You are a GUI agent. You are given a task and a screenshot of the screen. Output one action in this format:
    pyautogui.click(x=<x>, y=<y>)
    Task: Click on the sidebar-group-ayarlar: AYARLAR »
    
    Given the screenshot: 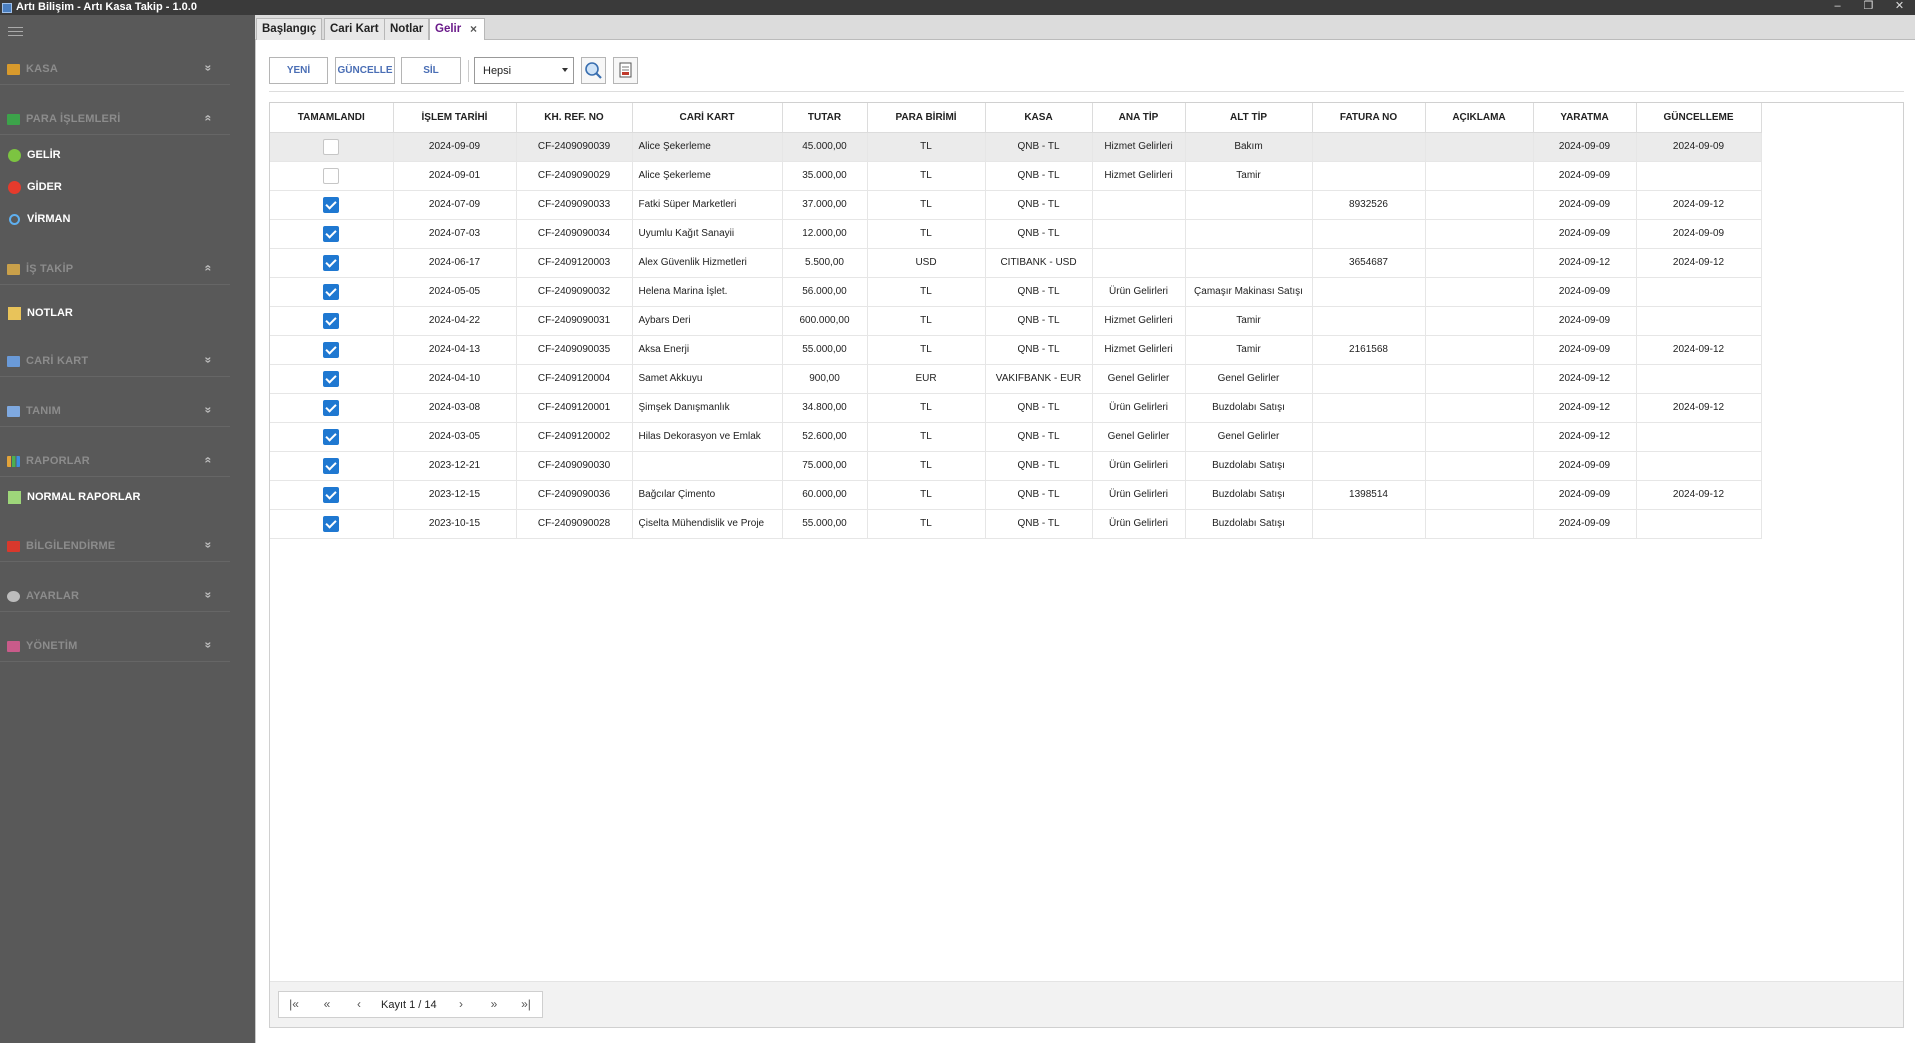 What is the action you would take?
    pyautogui.click(x=115, y=597)
    